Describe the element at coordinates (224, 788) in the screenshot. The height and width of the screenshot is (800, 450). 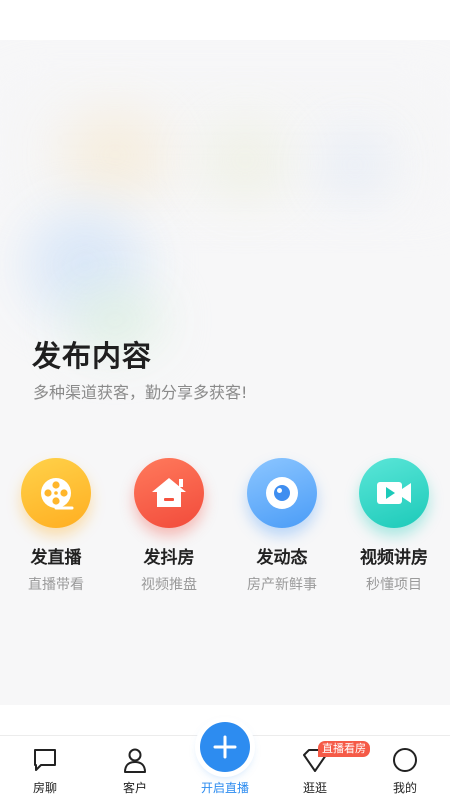
I see `tab-label: 开启直播` at that location.